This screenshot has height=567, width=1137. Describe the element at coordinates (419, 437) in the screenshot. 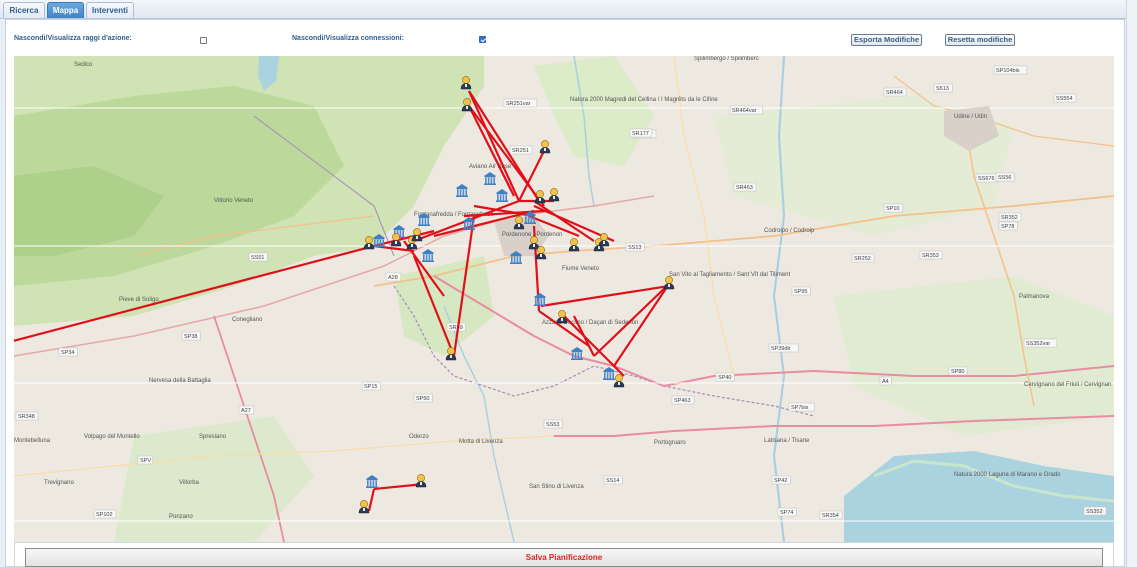

I see `place-label: Oderzo` at that location.